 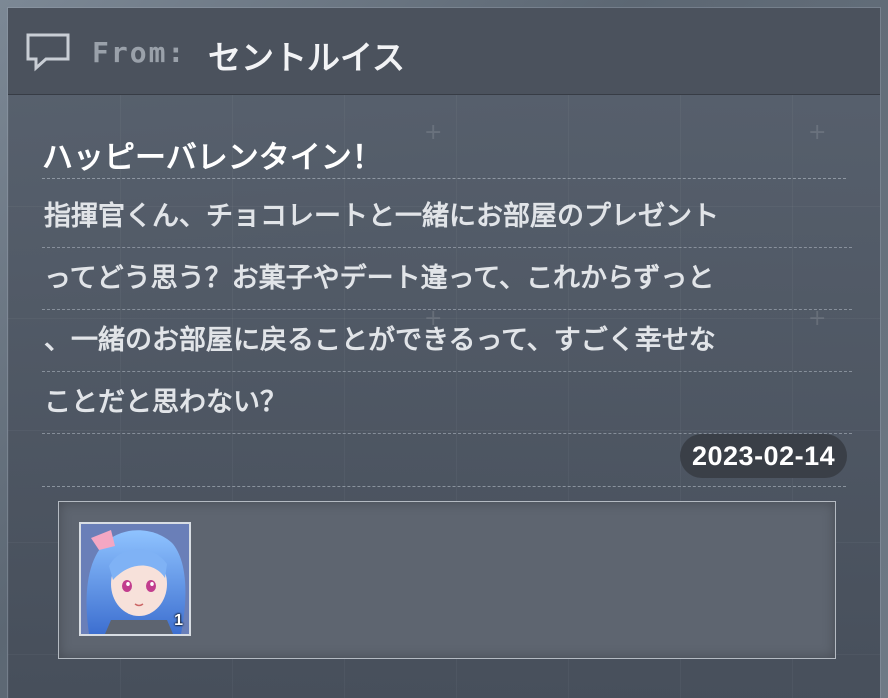 I want to click on sender-name: セントルイス, so click(x=307, y=57).